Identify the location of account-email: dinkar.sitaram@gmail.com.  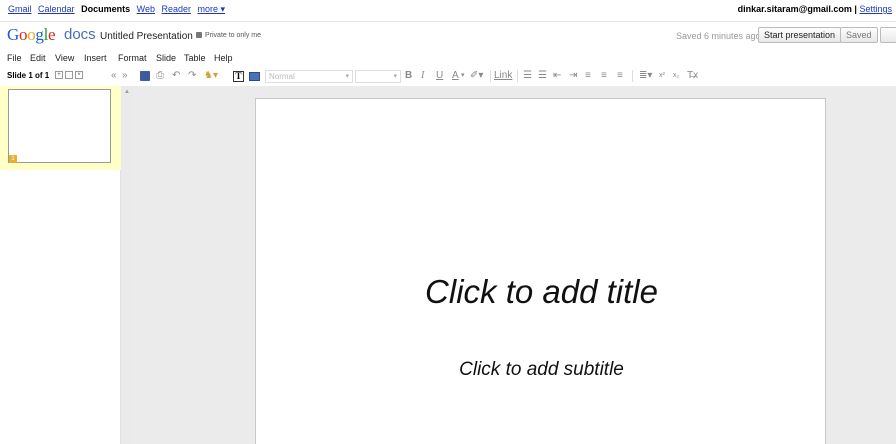
(794, 9).